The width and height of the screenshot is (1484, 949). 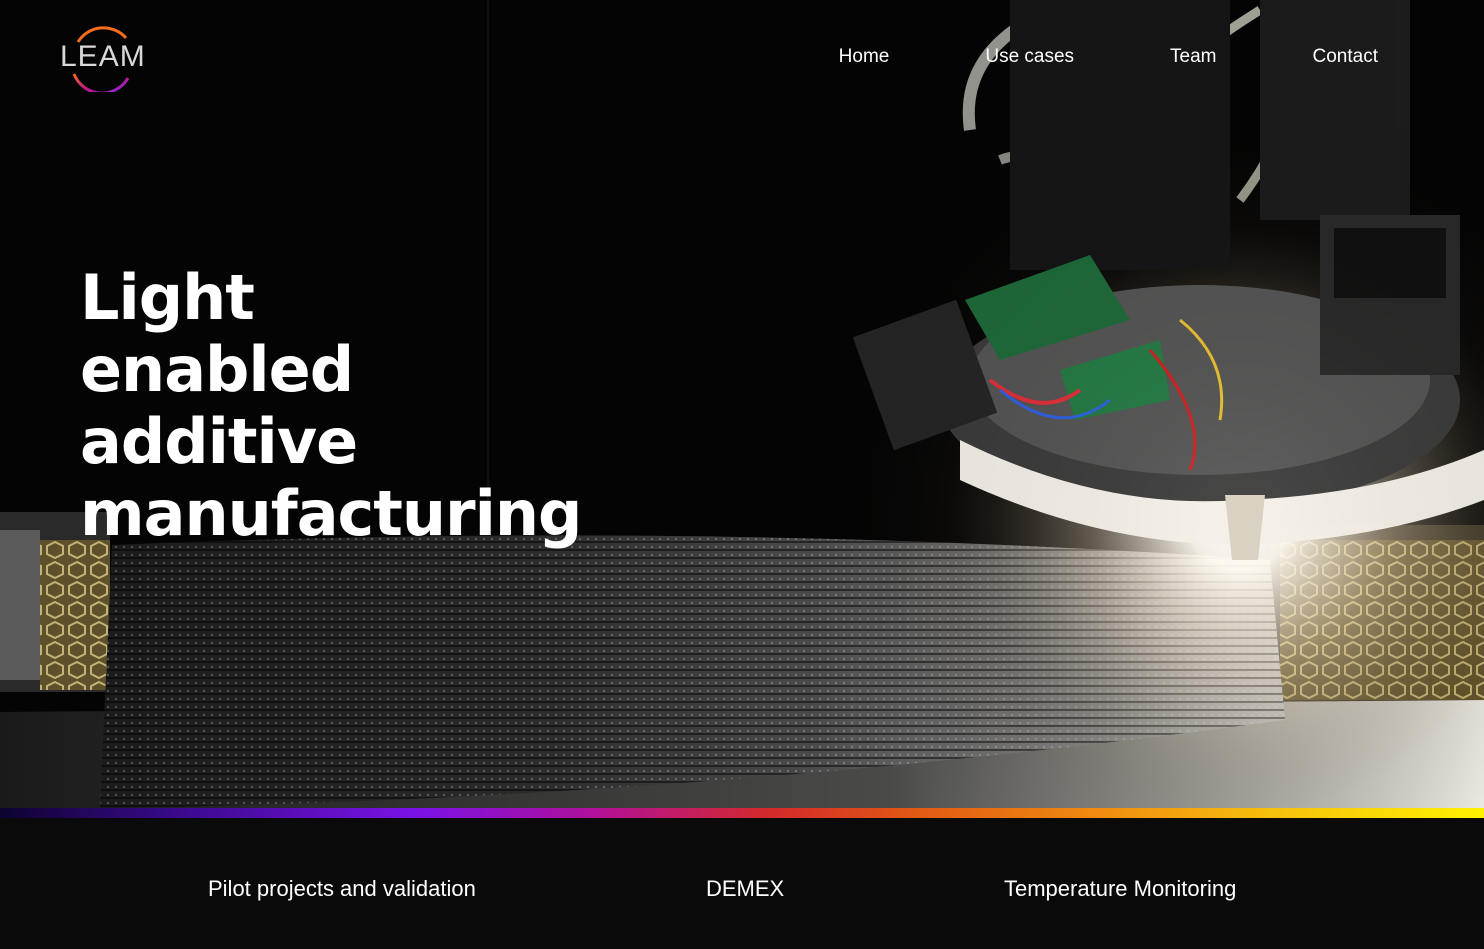 I want to click on nav-contact: Contact, so click(x=1345, y=57).